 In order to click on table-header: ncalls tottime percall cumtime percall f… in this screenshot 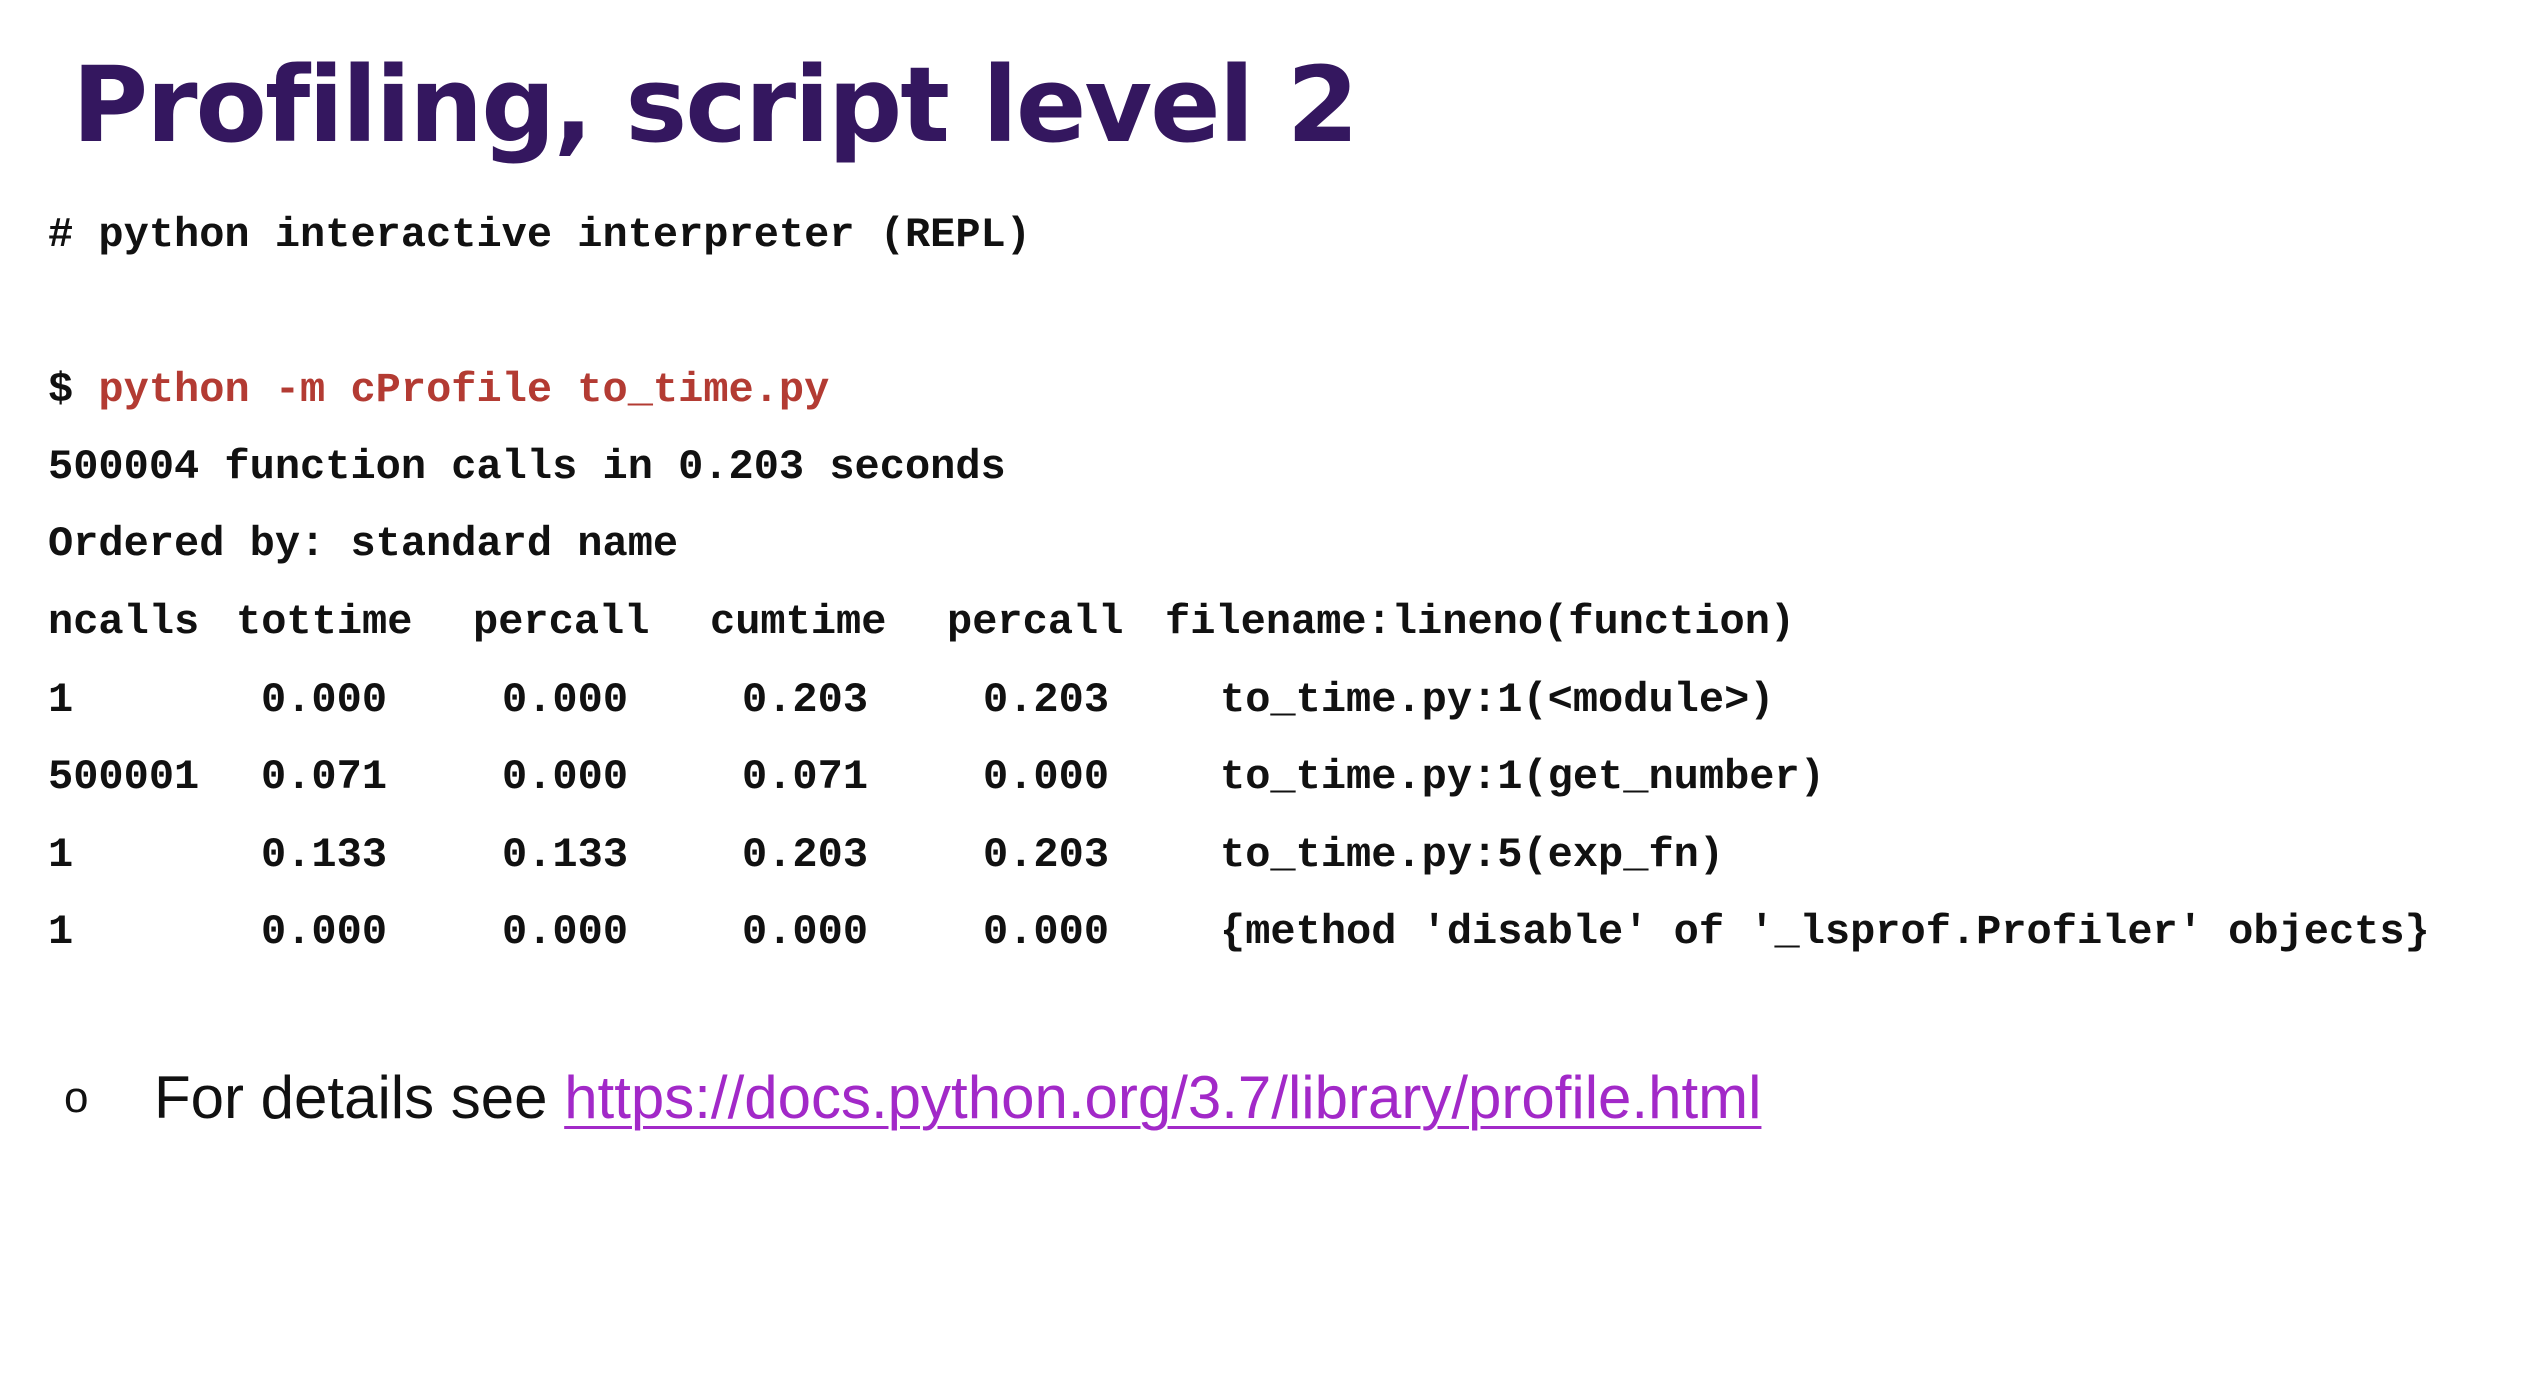, I will do `click(921, 622)`.